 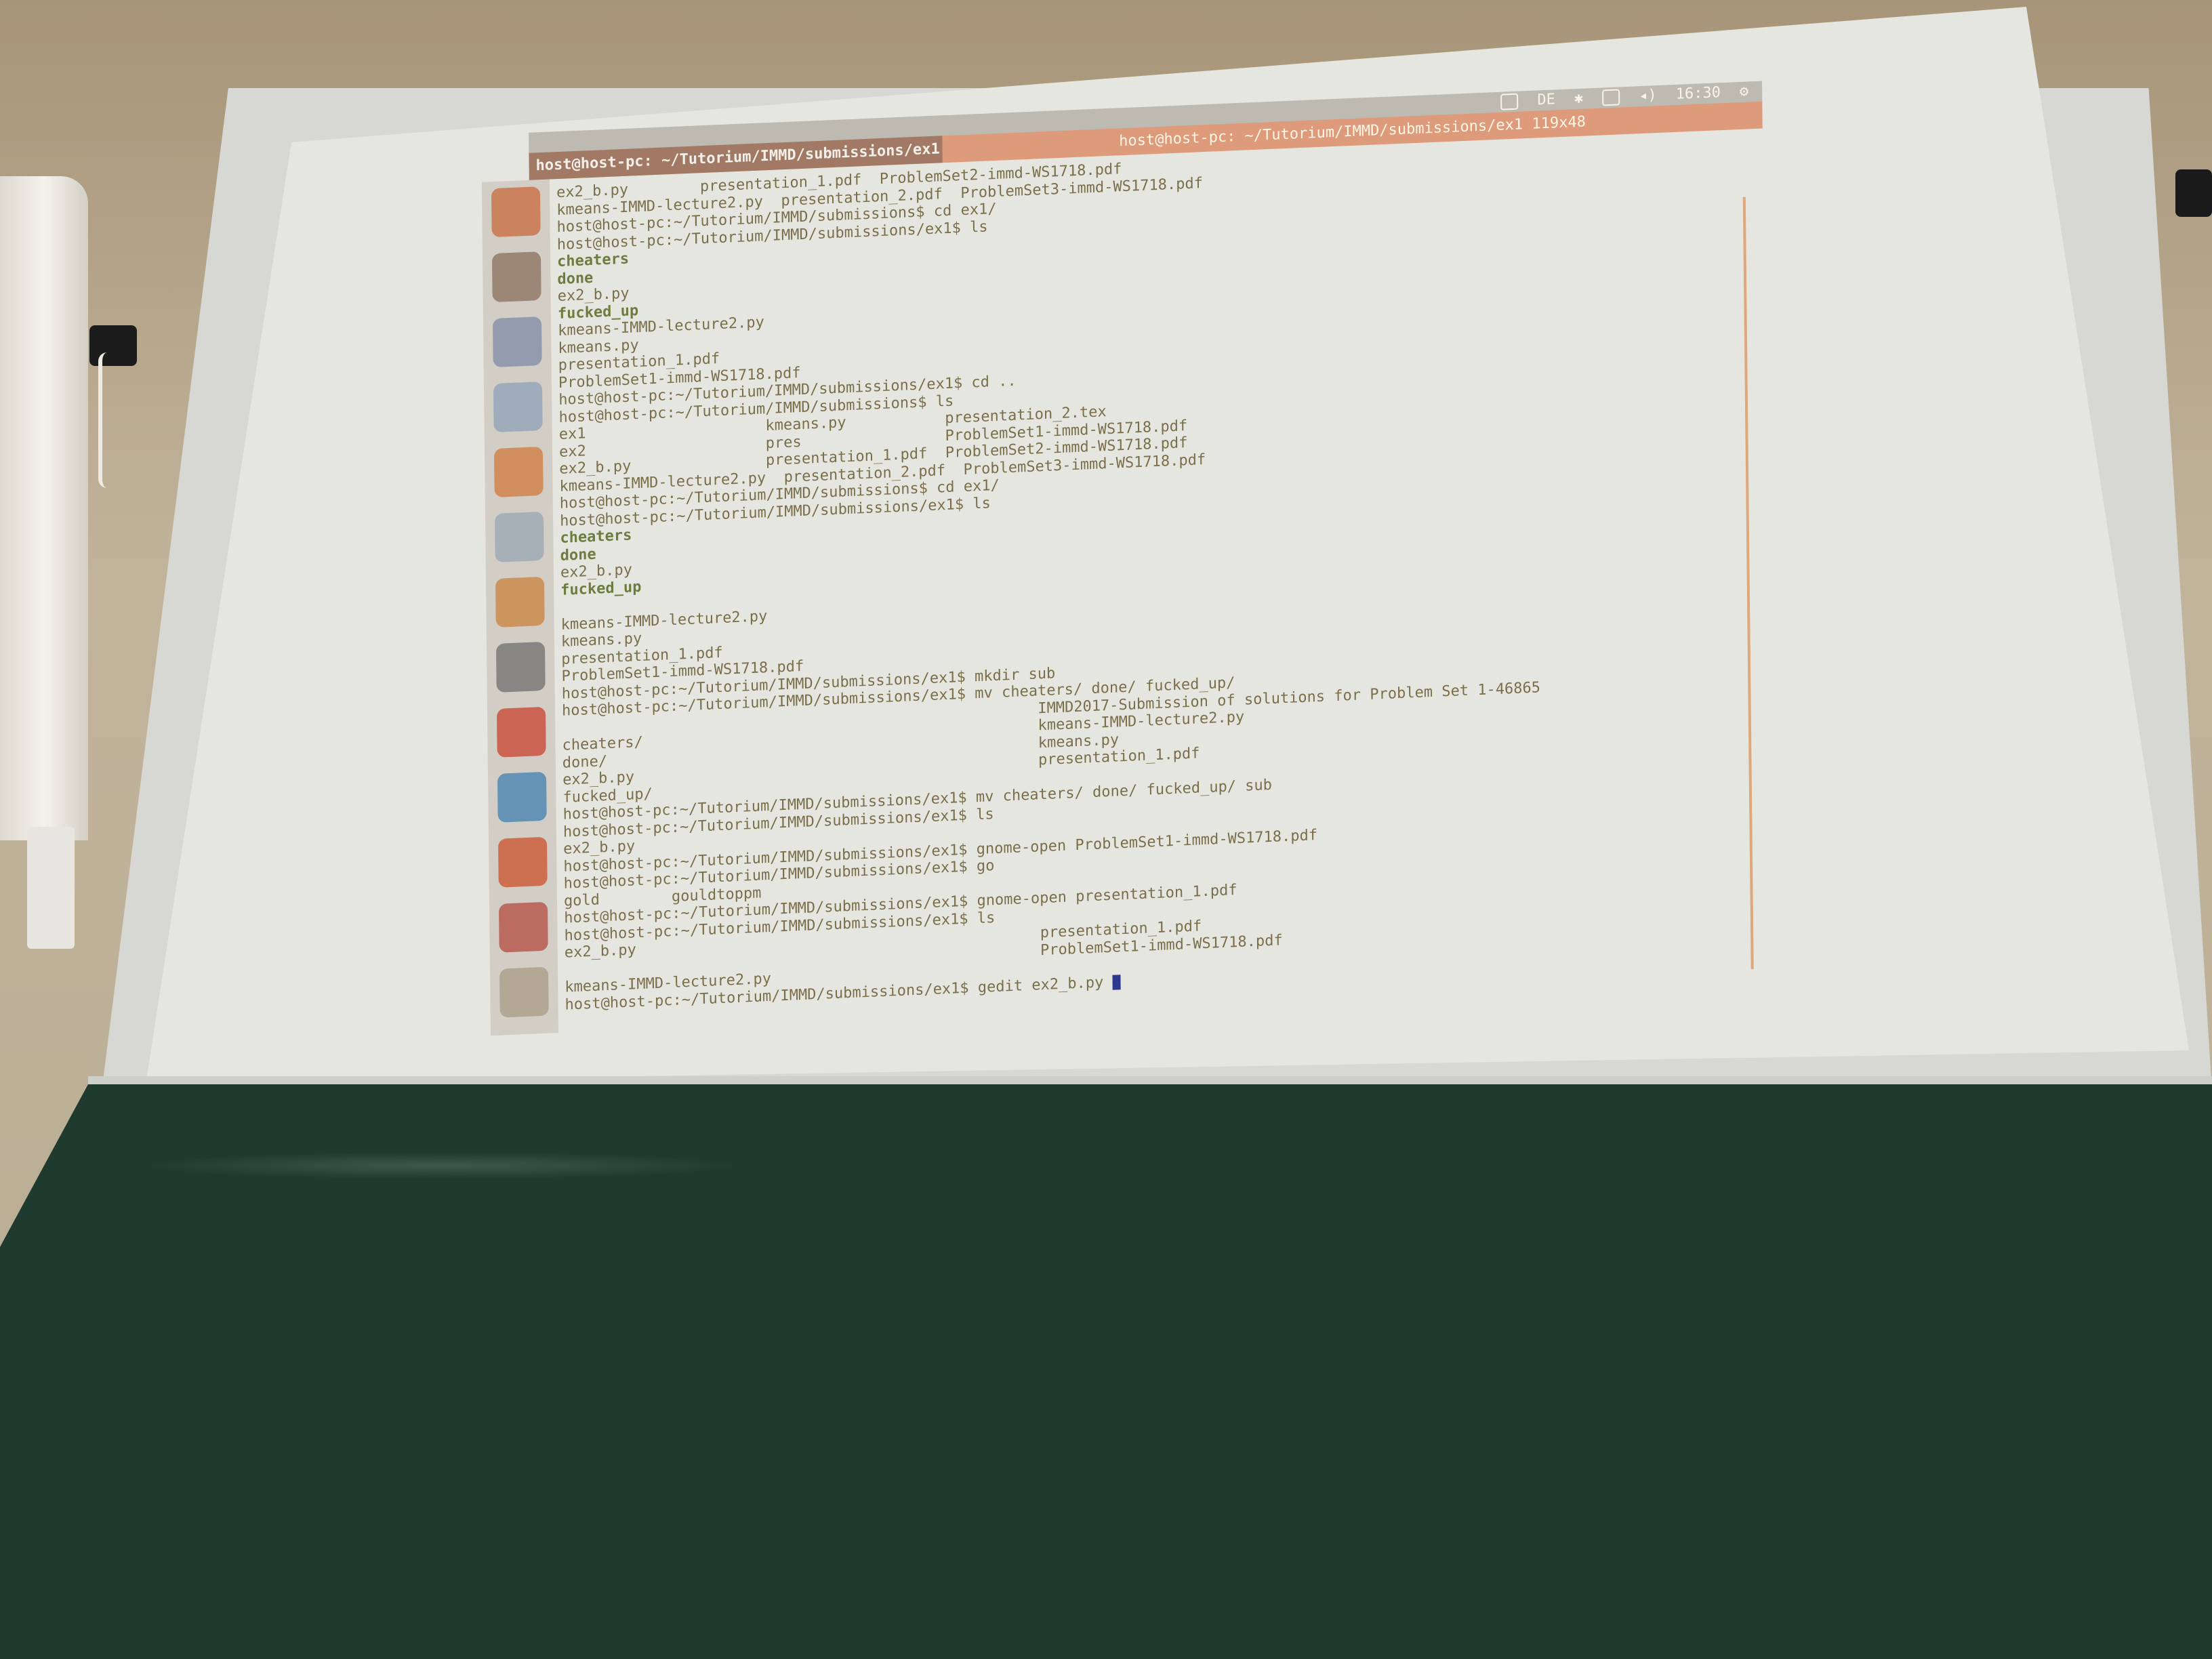 I want to click on document-icon, so click(x=518, y=406).